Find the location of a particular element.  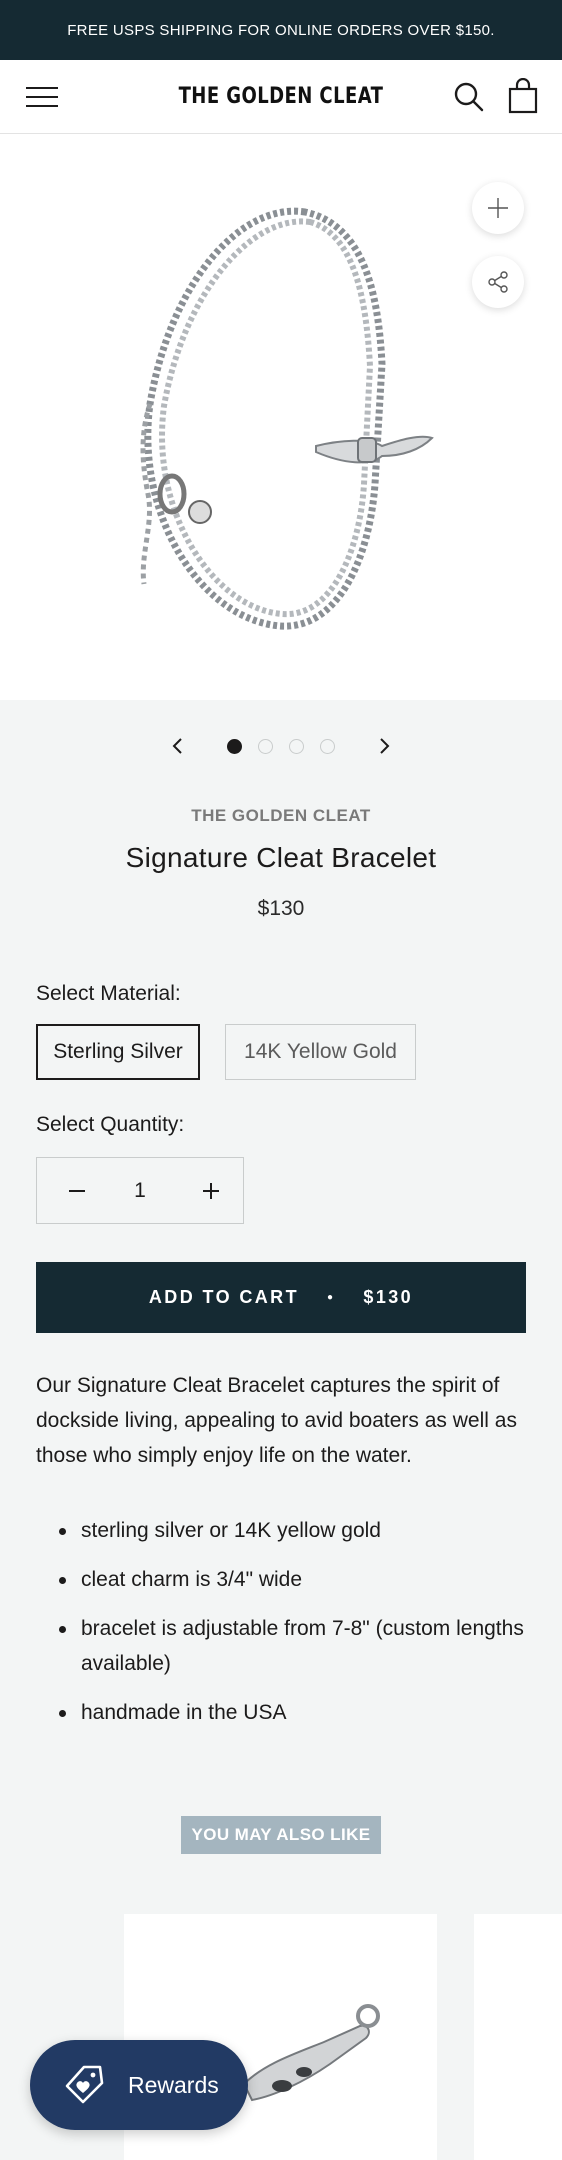

bracelet-image is located at coordinates (287, 418).